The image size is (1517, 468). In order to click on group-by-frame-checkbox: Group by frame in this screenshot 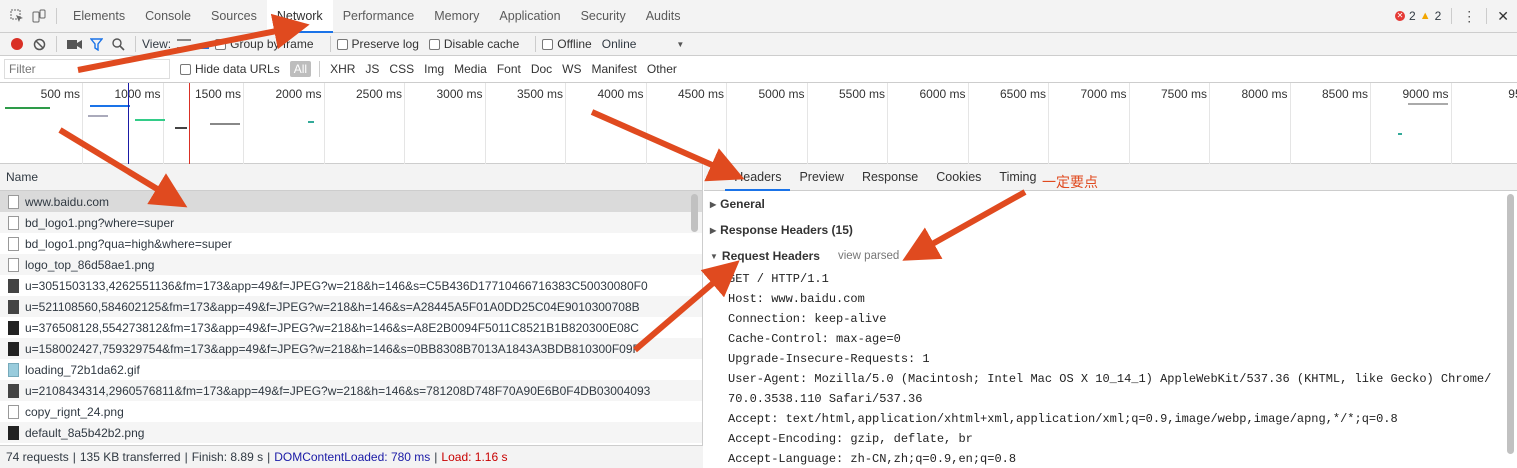, I will do `click(264, 44)`.